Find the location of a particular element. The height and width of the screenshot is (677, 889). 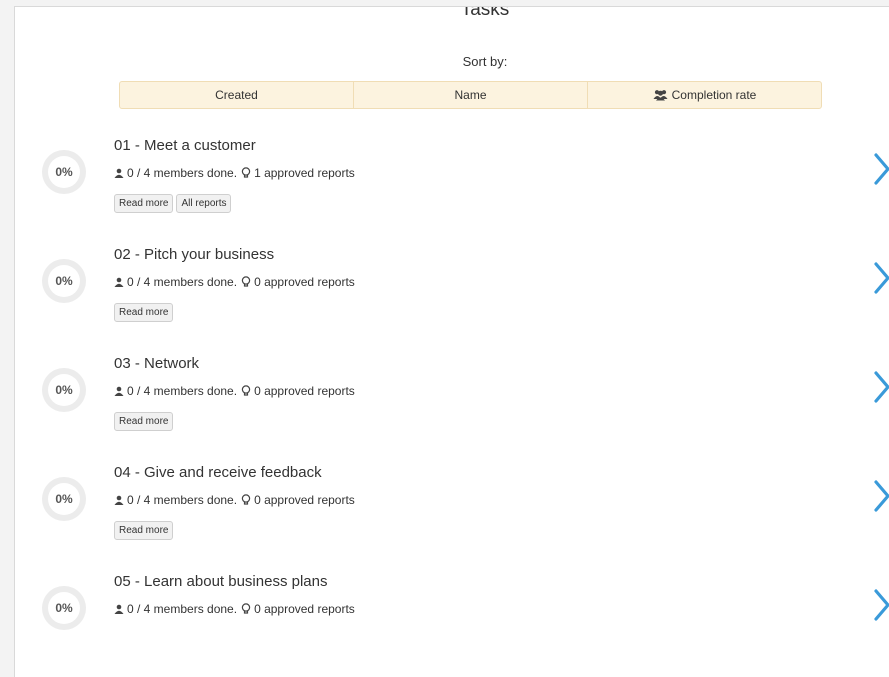

sort-tab-label: Created is located at coordinates (236, 95).